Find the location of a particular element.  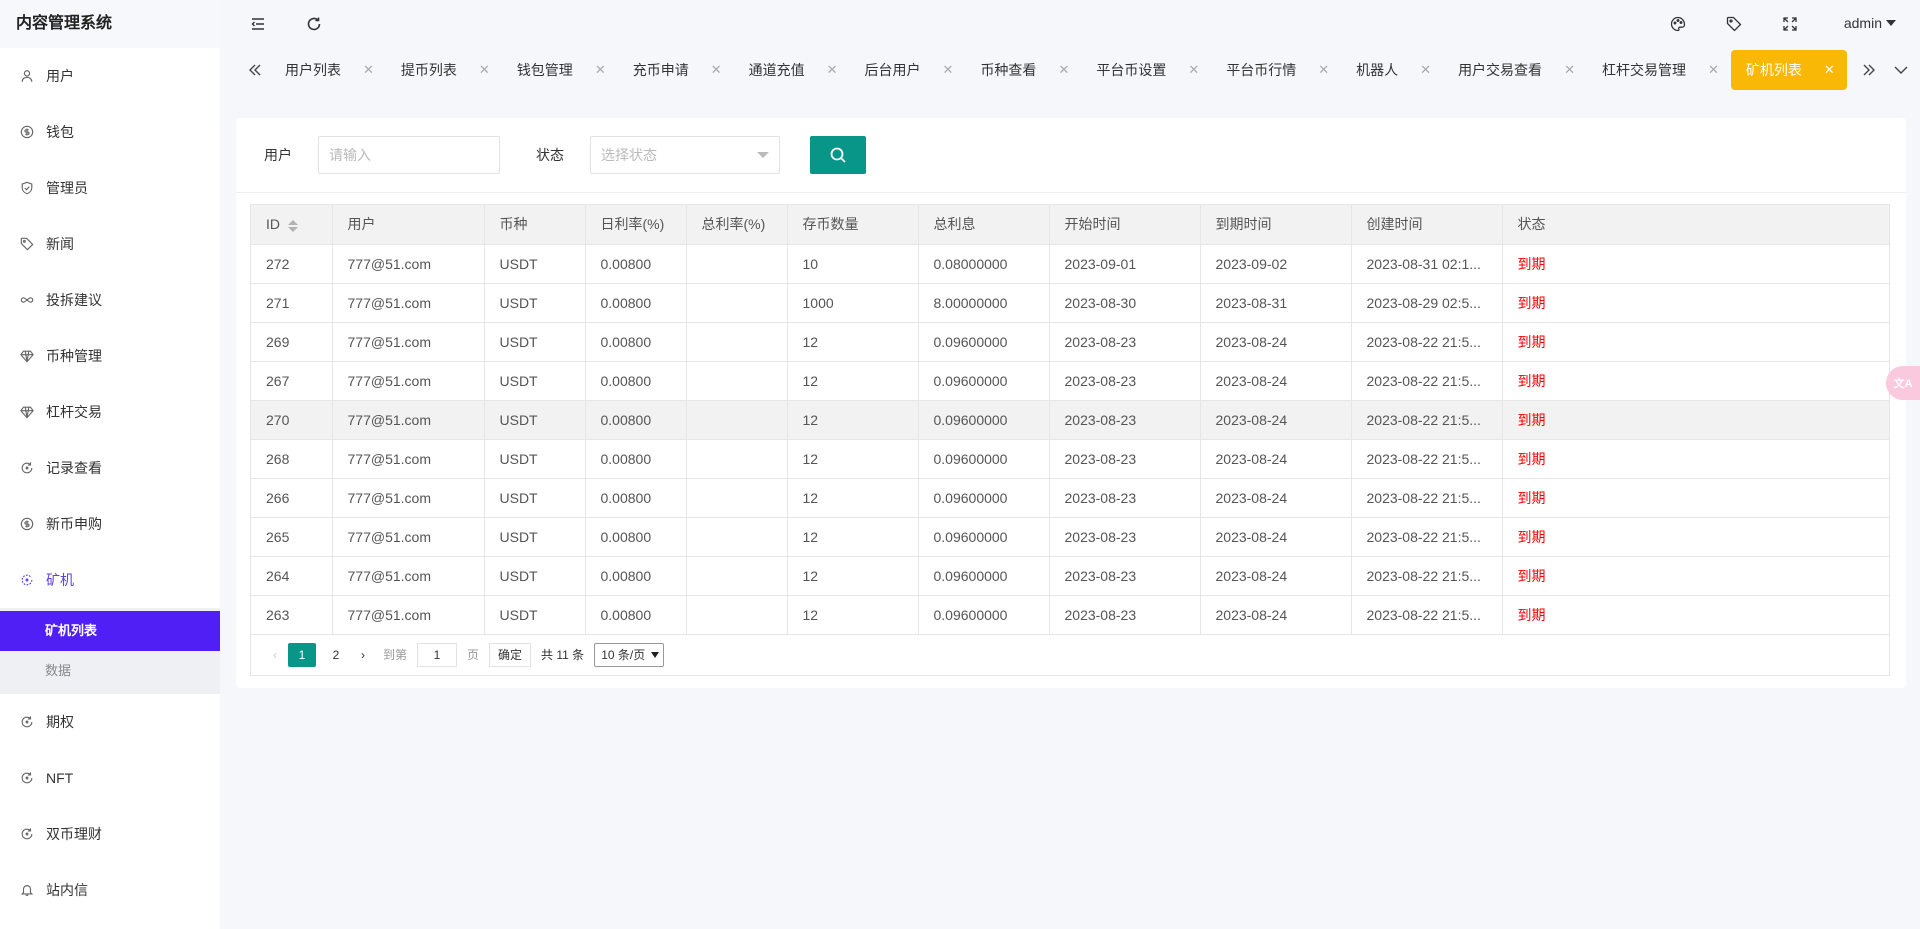

sidebar-item-options: 期权 is located at coordinates (110, 722).